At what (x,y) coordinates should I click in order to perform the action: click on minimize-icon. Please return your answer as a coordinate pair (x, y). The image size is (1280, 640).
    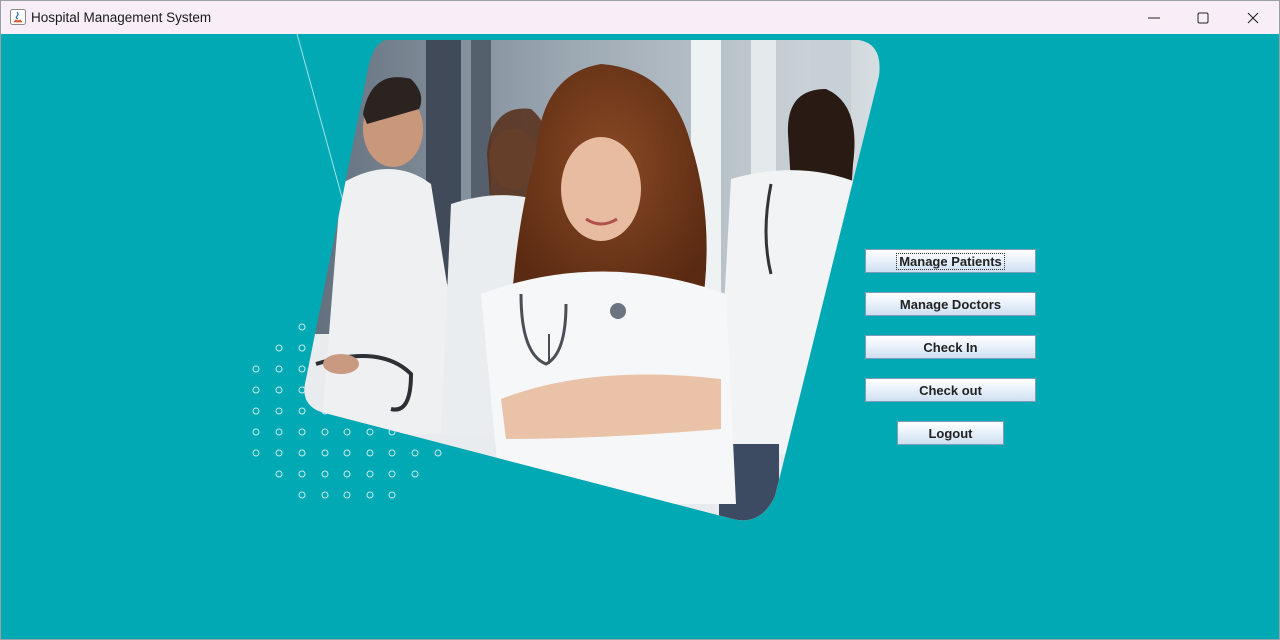
    Looking at the image, I should click on (1154, 17).